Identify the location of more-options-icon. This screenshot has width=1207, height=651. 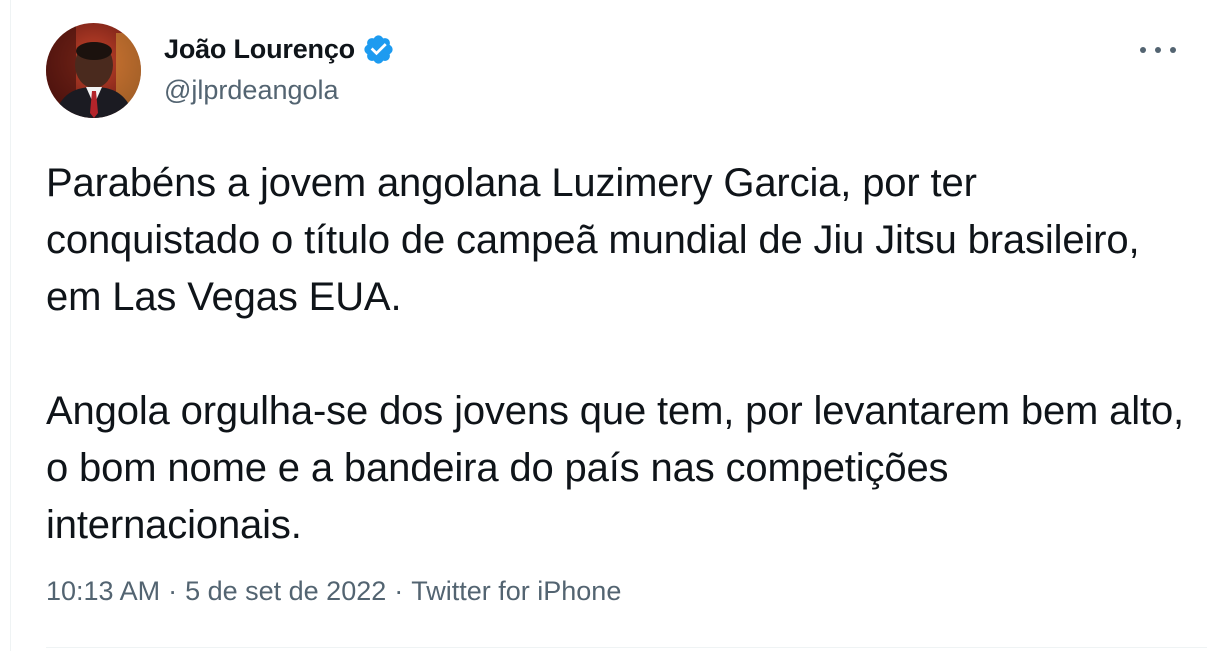
(1158, 50).